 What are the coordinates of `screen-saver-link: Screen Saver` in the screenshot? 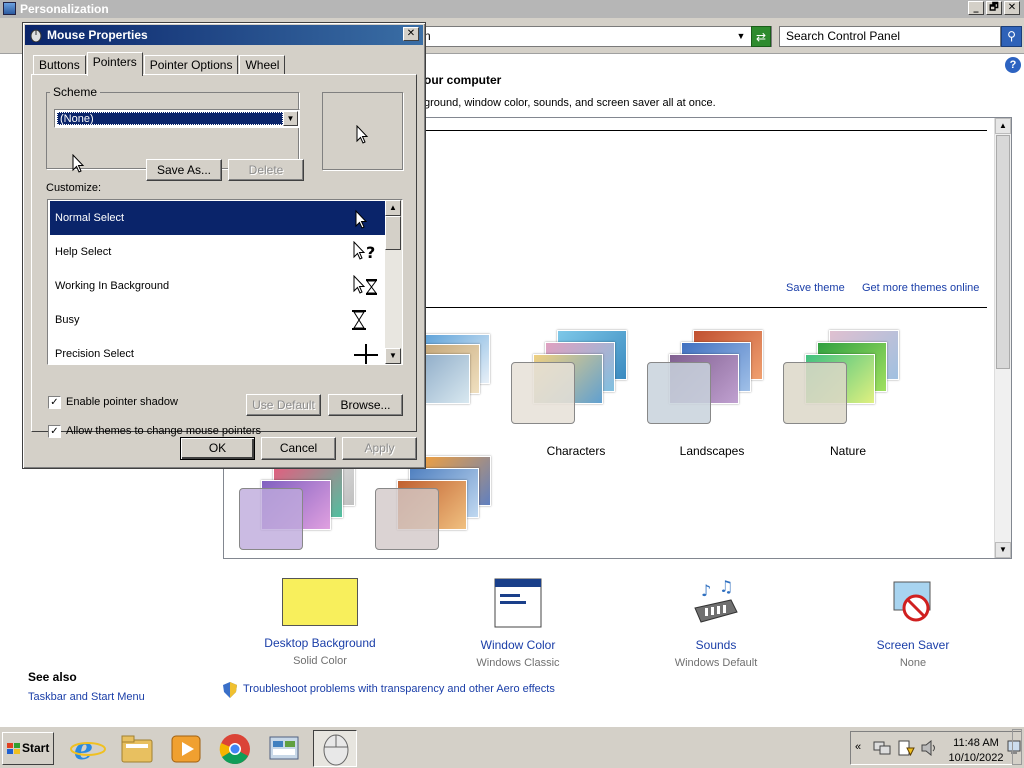 It's located at (913, 645).